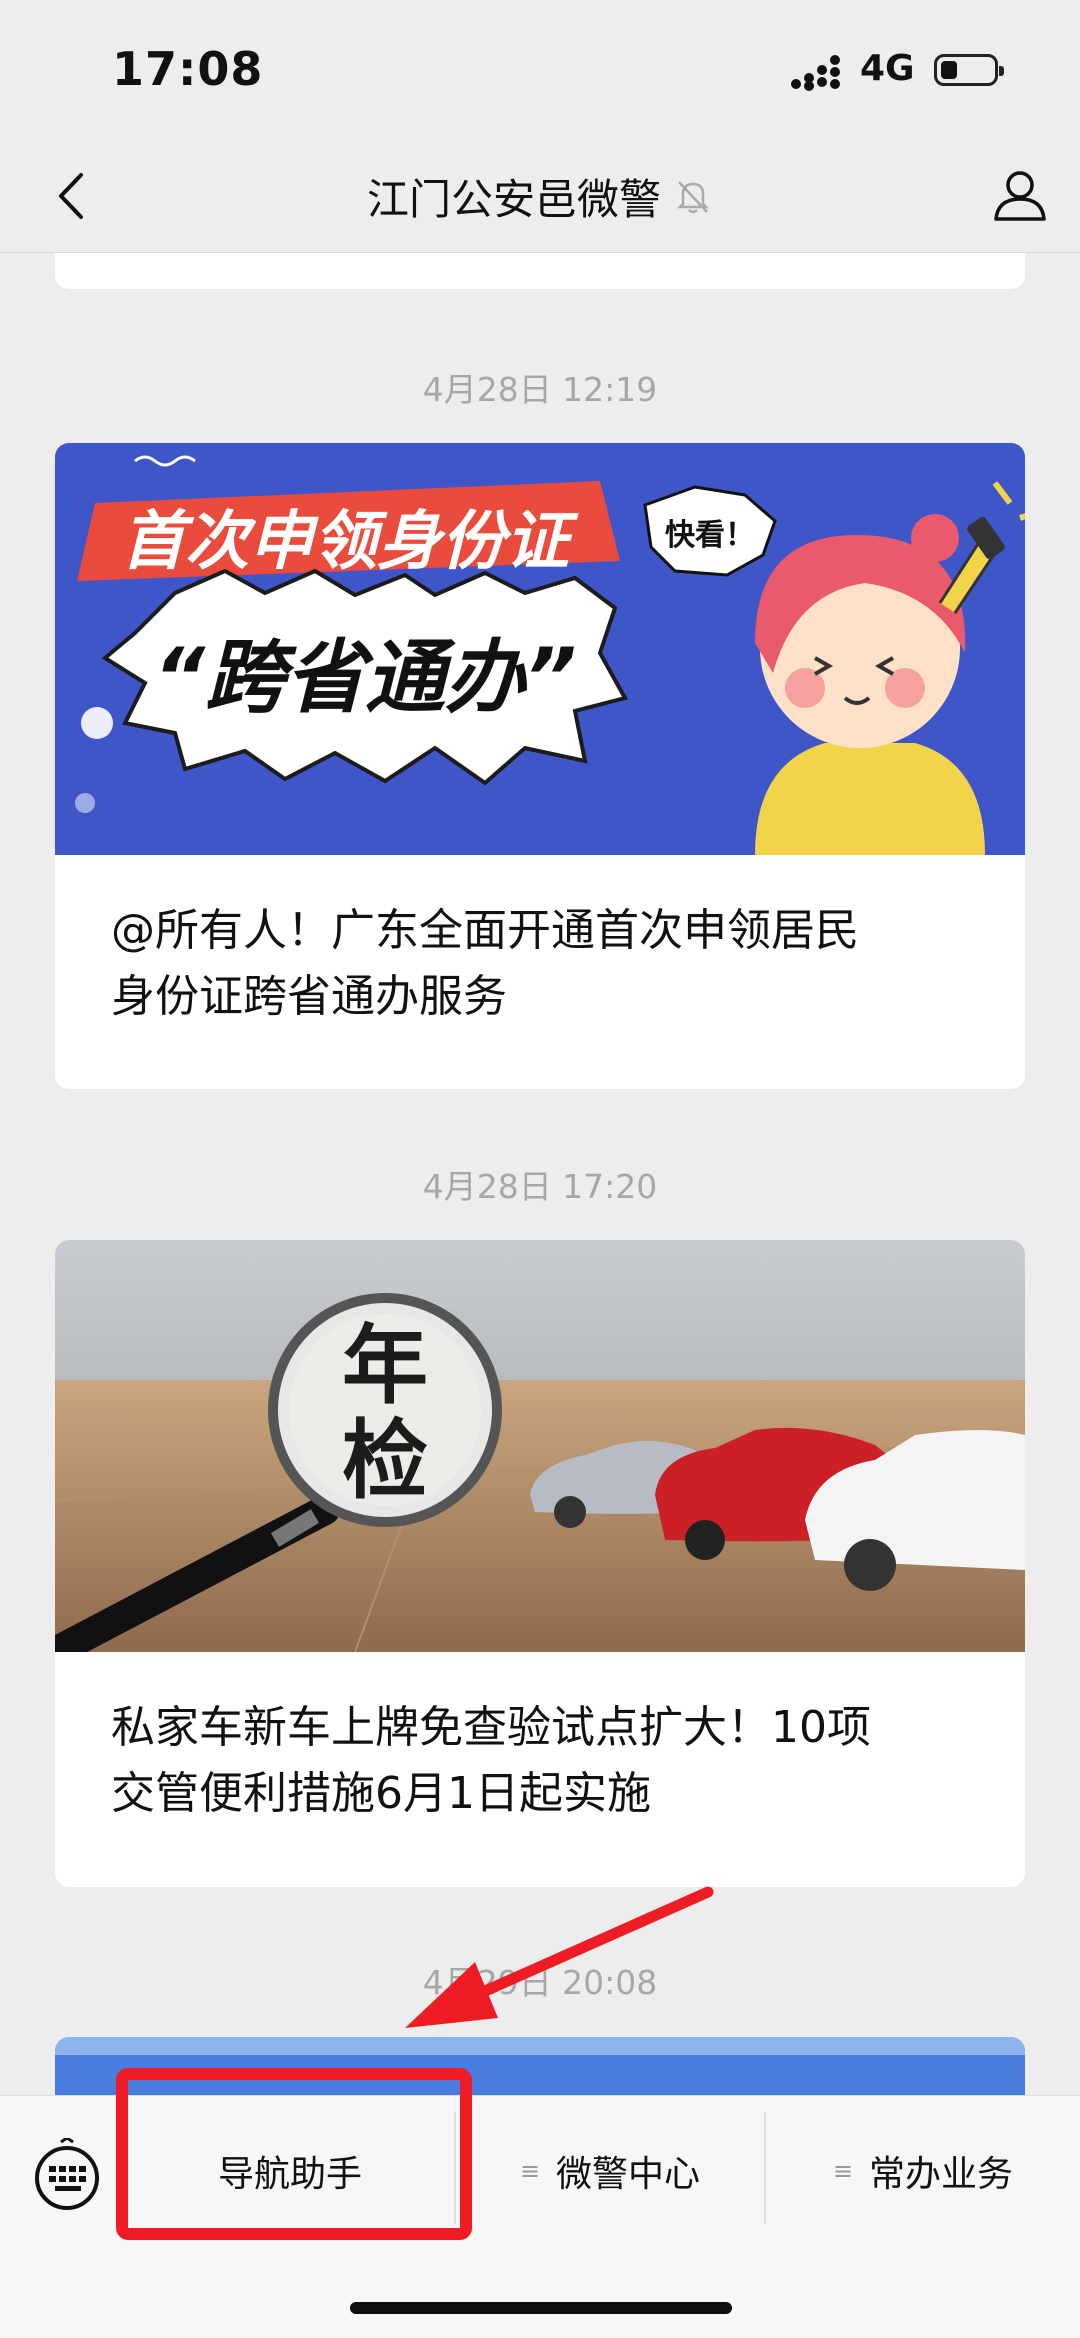 Image resolution: width=1080 pixels, height=2338 pixels. What do you see at coordinates (540, 1982) in the screenshot?
I see `message-timestamp: 4月29日 20:08` at bounding box center [540, 1982].